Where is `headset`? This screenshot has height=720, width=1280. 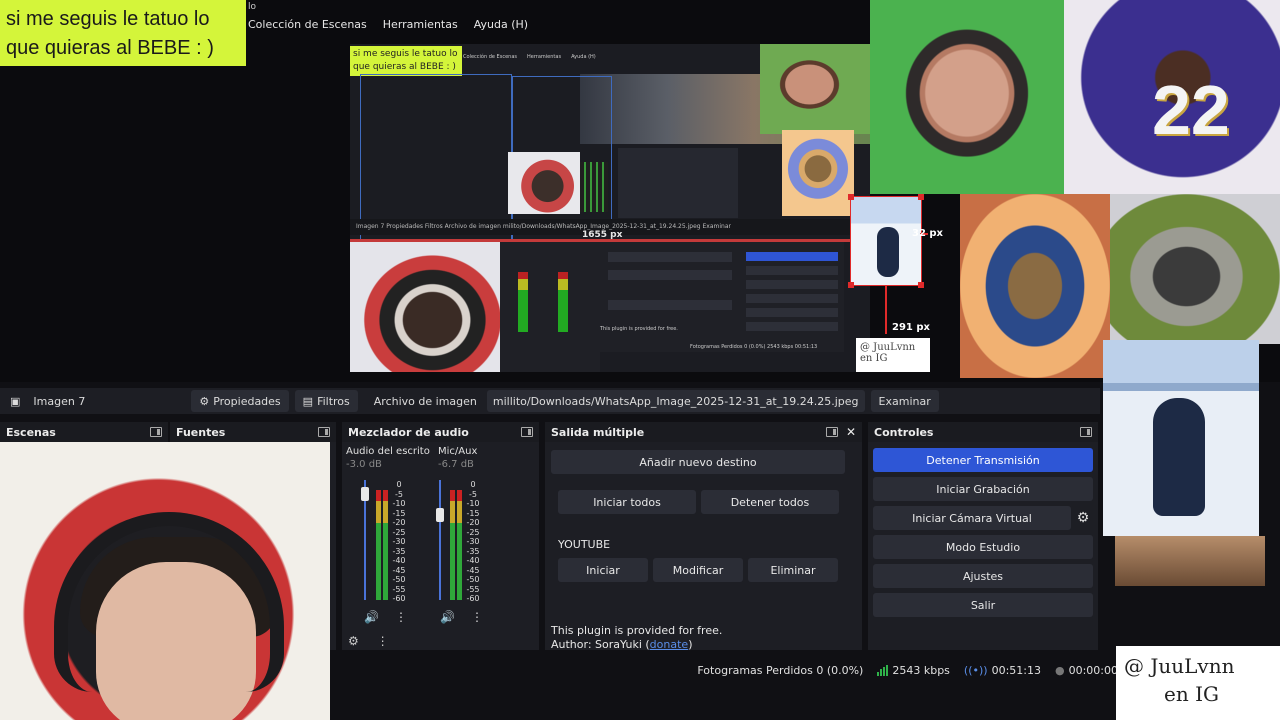 headset is located at coordinates (169, 602).